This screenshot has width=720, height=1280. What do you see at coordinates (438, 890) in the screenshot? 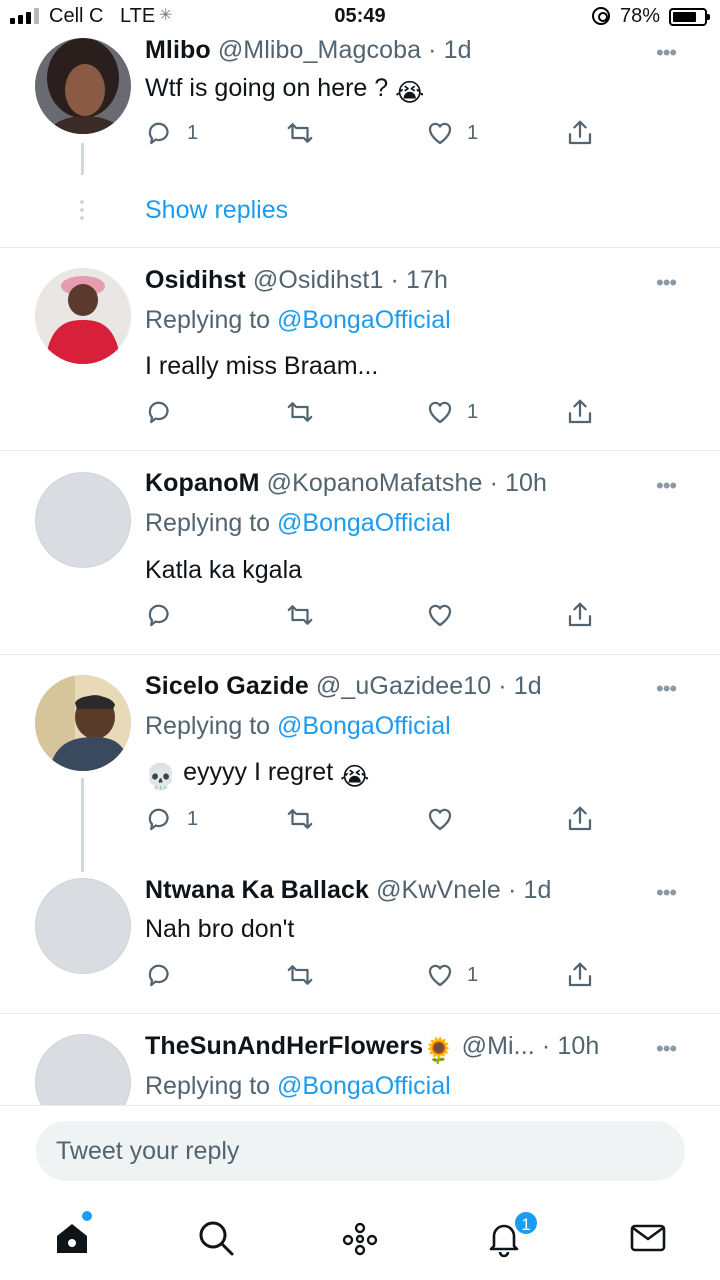
I see `user-handle: @KwVnele` at bounding box center [438, 890].